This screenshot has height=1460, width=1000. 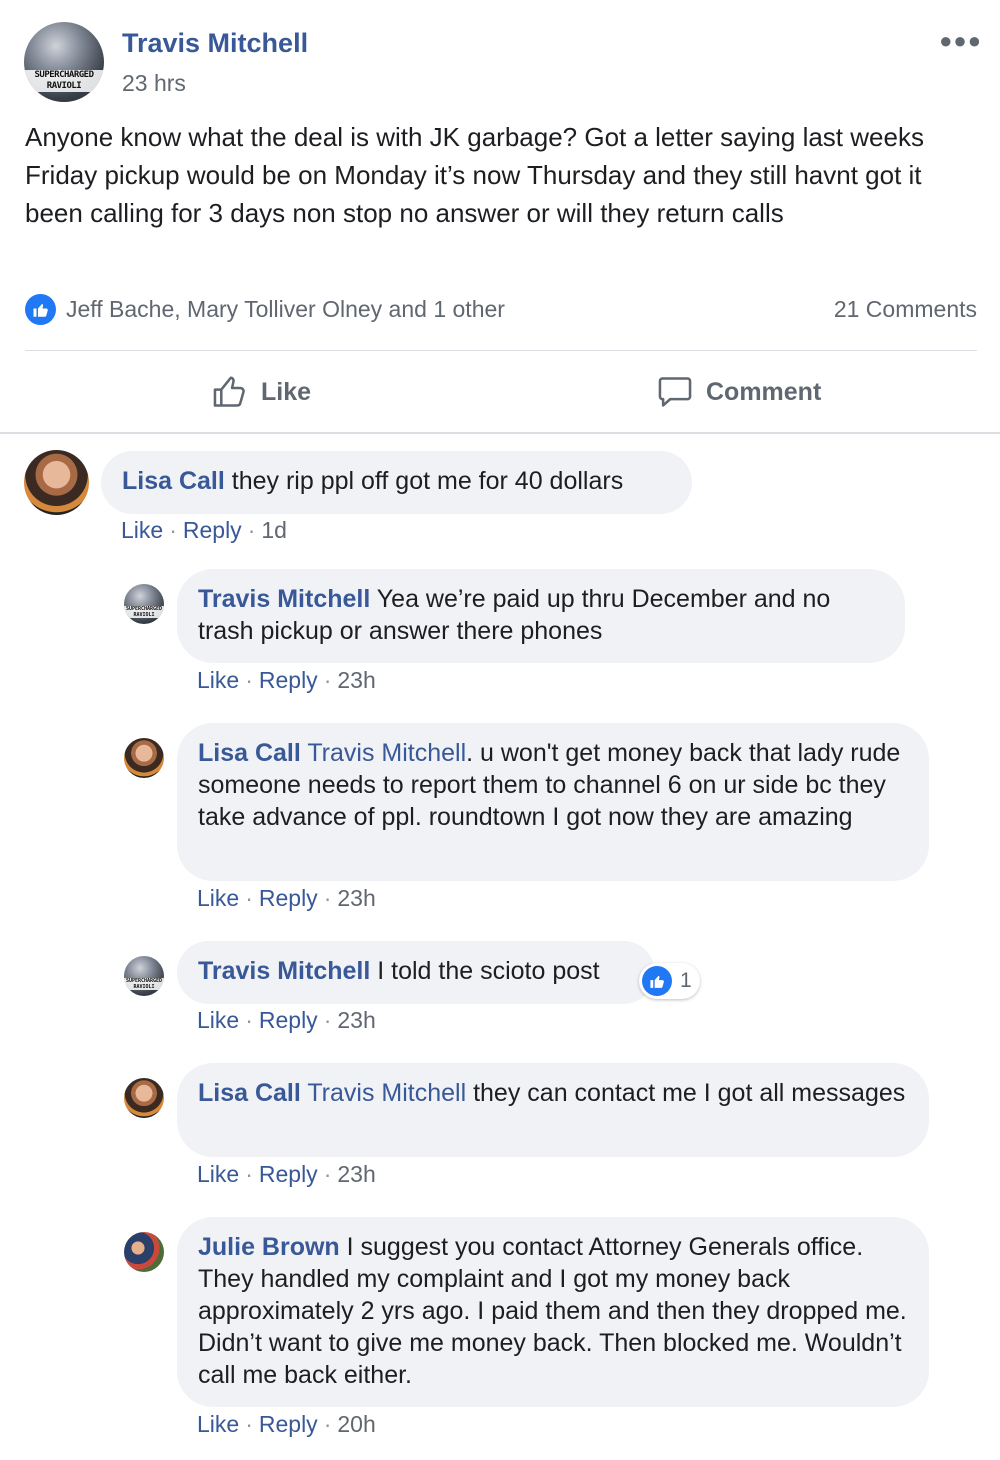 What do you see at coordinates (274, 530) in the screenshot?
I see `comment-time: 1d` at bounding box center [274, 530].